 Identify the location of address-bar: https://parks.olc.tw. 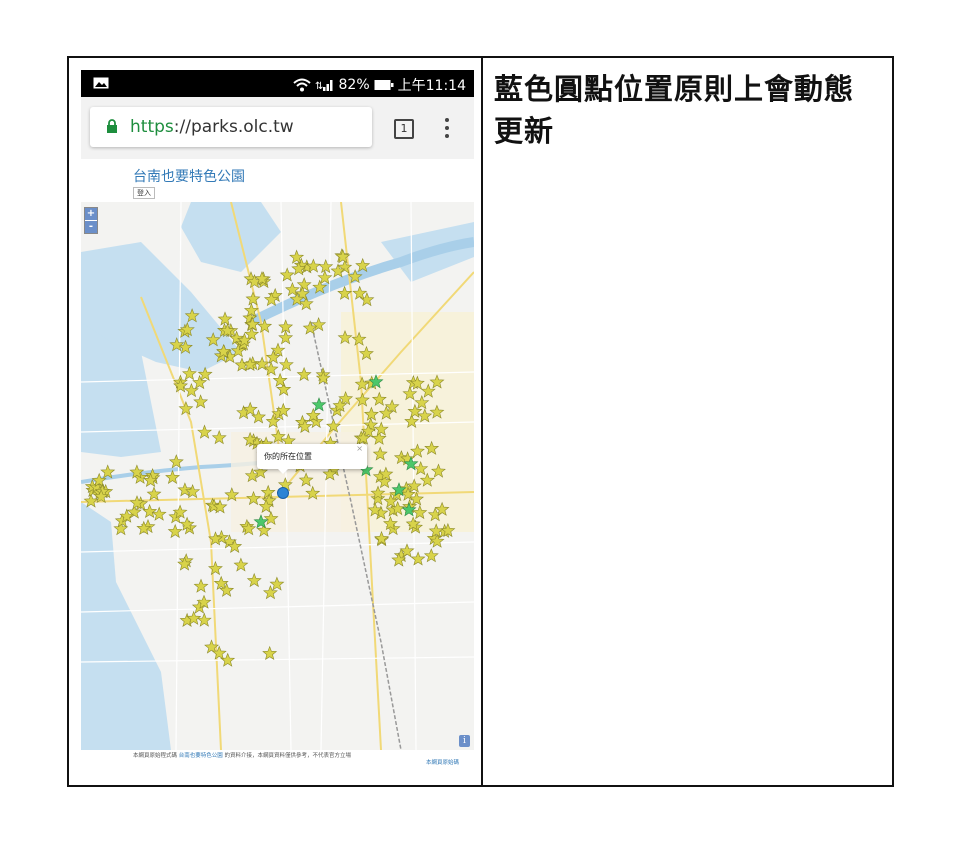
(231, 127).